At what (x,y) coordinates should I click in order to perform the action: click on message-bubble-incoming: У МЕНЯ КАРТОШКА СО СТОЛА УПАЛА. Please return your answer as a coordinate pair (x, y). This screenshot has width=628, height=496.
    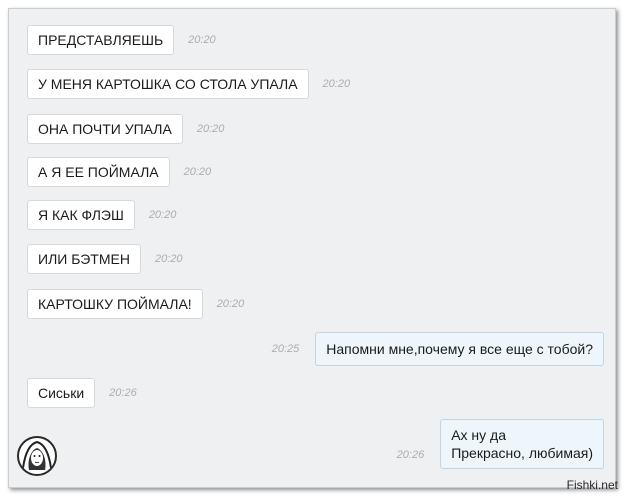
    Looking at the image, I should click on (168, 84).